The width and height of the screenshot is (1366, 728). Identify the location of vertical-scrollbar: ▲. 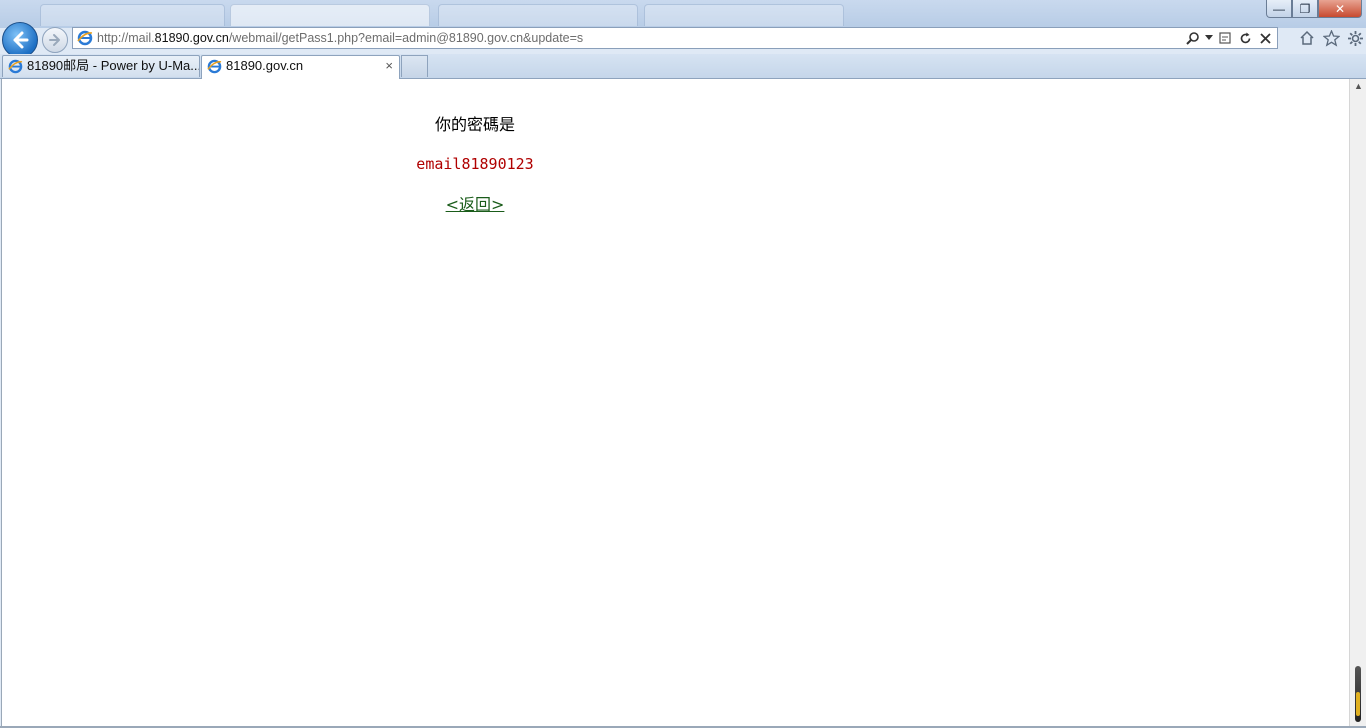
(1357, 402).